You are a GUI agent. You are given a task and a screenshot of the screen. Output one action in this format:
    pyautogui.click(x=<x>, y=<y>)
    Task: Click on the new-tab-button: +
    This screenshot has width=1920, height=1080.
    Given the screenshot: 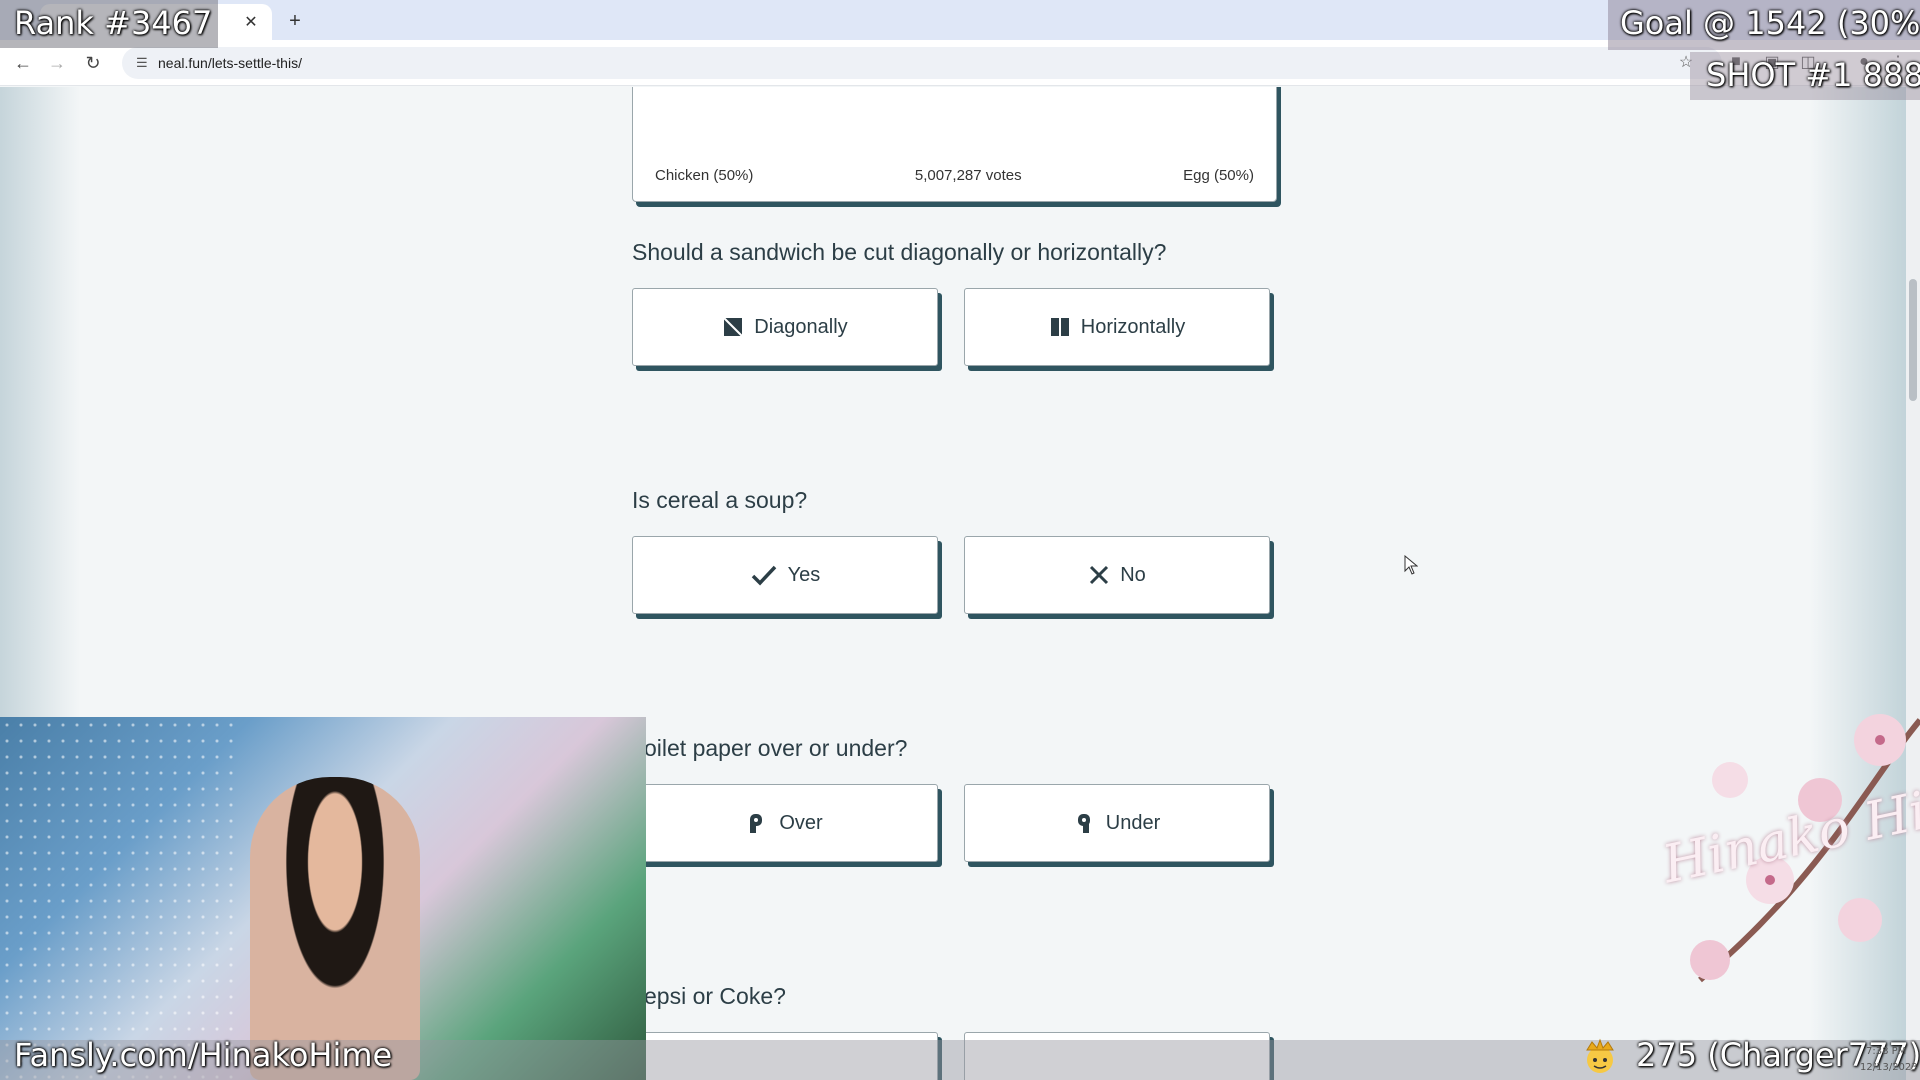 What is the action you would take?
    pyautogui.click(x=295, y=21)
    